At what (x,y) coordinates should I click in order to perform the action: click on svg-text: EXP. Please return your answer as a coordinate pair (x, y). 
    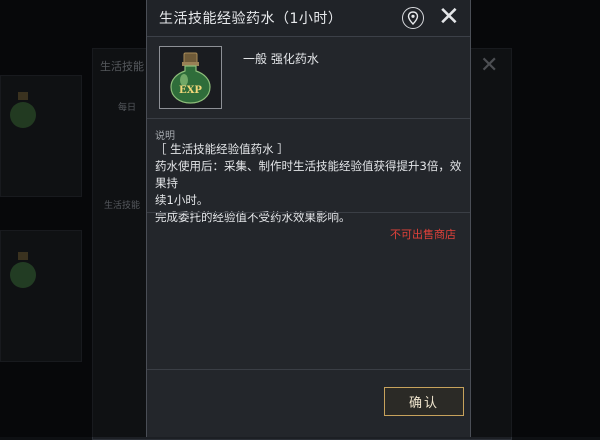
    Looking at the image, I should click on (190, 90).